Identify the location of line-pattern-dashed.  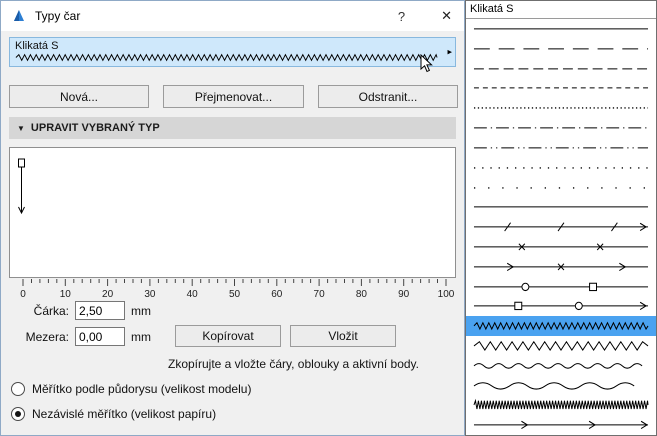
(561, 69).